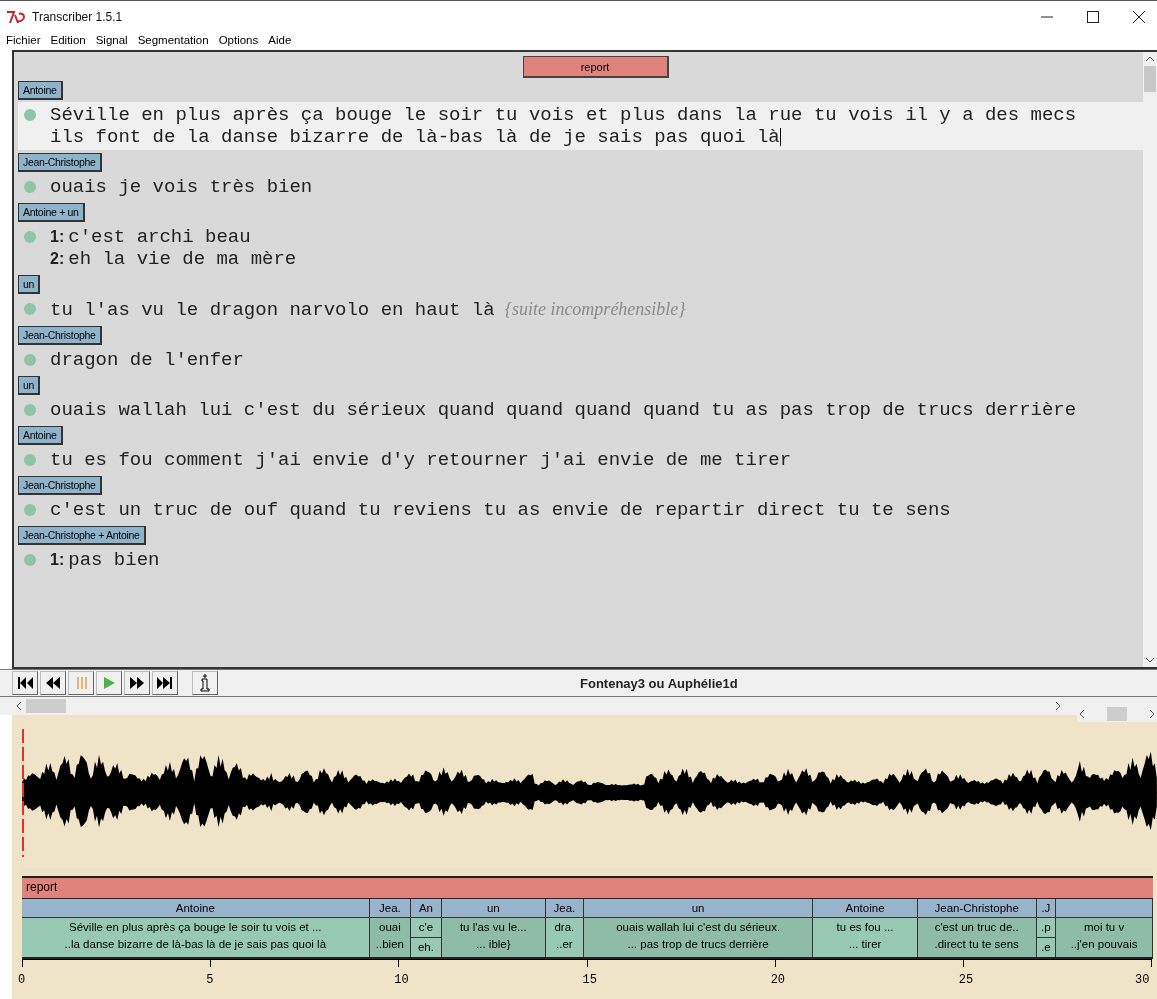 The image size is (1157, 999). I want to click on transcript-text: Séville en plus après ça bouge le soir tu vois et plus dans la rue tu vois il y a des mecs, so click(563, 115).